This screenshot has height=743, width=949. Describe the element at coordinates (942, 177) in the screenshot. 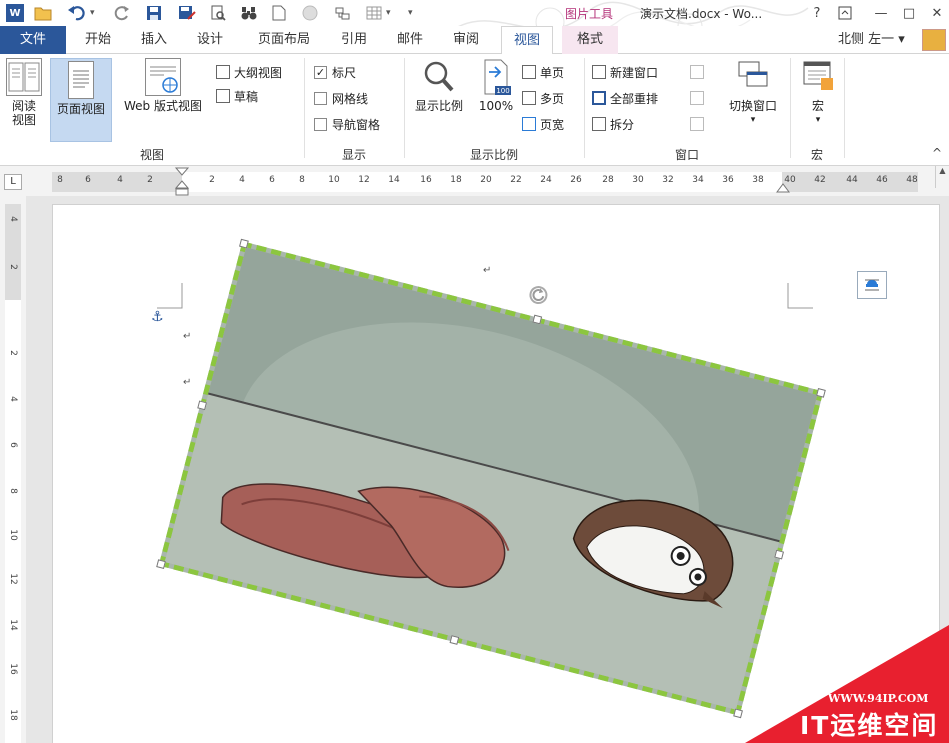

I see `scroll-up-arrow-icon: ▲` at that location.